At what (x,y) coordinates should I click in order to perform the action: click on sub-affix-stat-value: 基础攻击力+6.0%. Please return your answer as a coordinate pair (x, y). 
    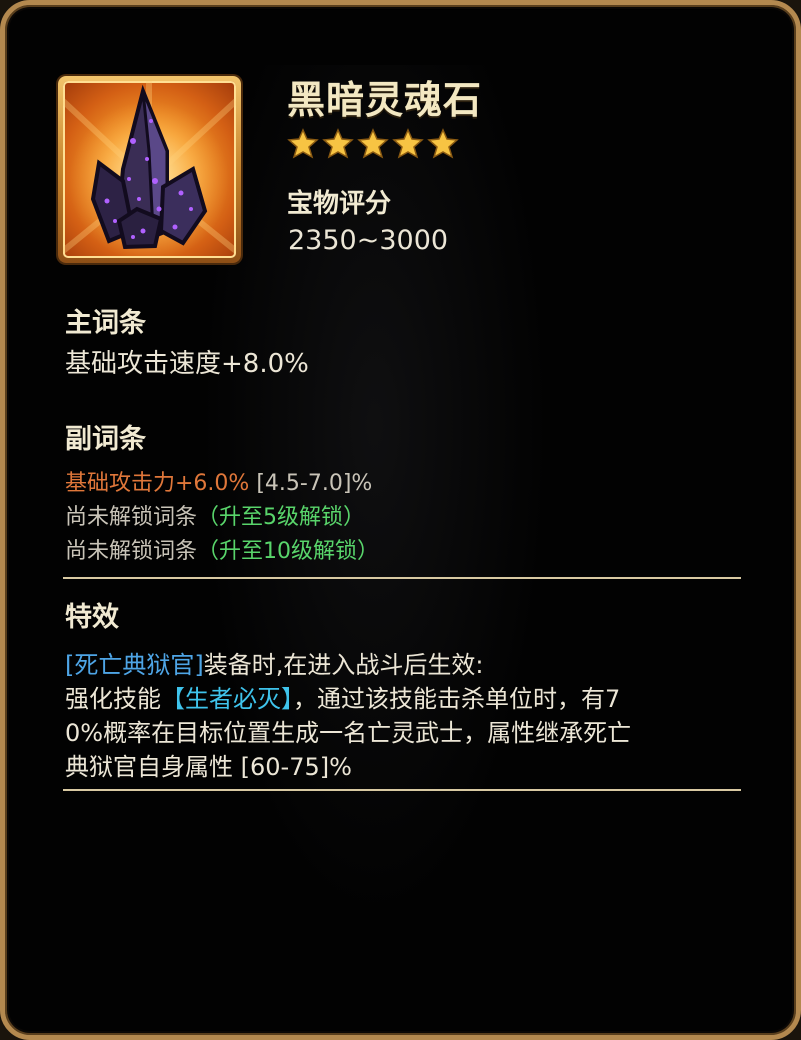
    Looking at the image, I should click on (157, 483).